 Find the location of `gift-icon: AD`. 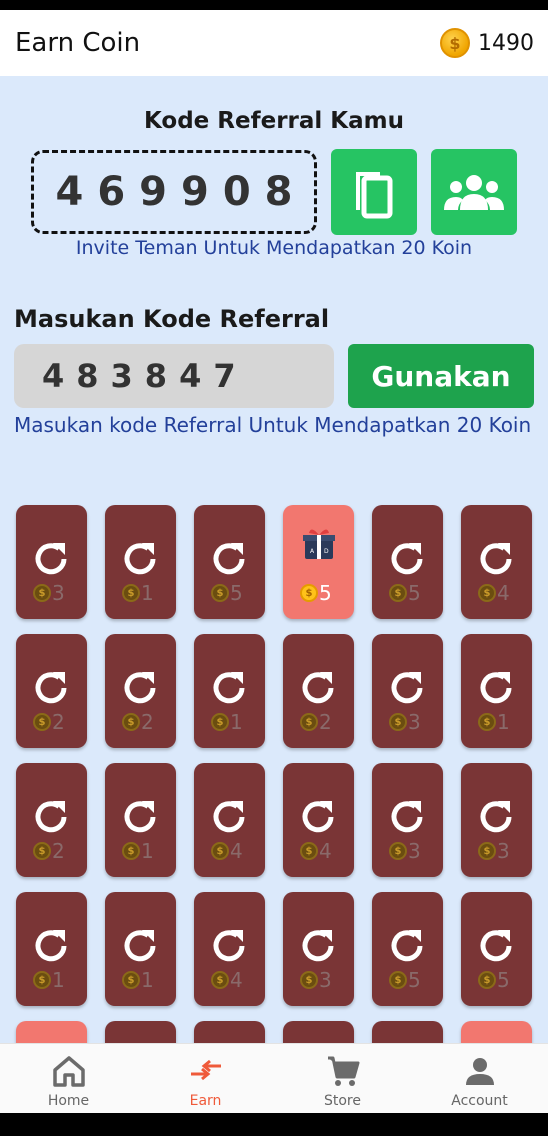

gift-icon: AD is located at coordinates (319, 546).